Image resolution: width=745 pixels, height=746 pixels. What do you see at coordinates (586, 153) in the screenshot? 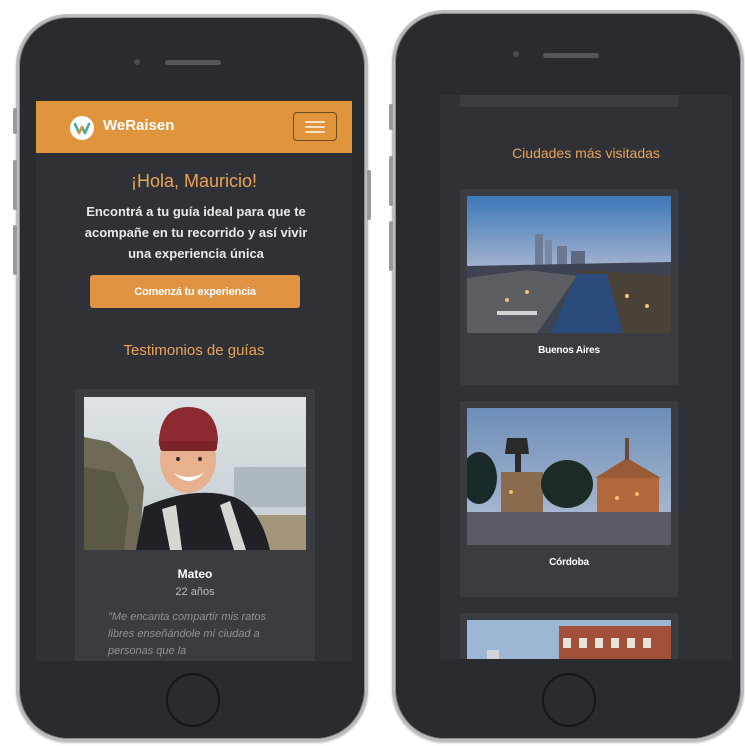
I see `cities-title: Ciudades más visitadas` at bounding box center [586, 153].